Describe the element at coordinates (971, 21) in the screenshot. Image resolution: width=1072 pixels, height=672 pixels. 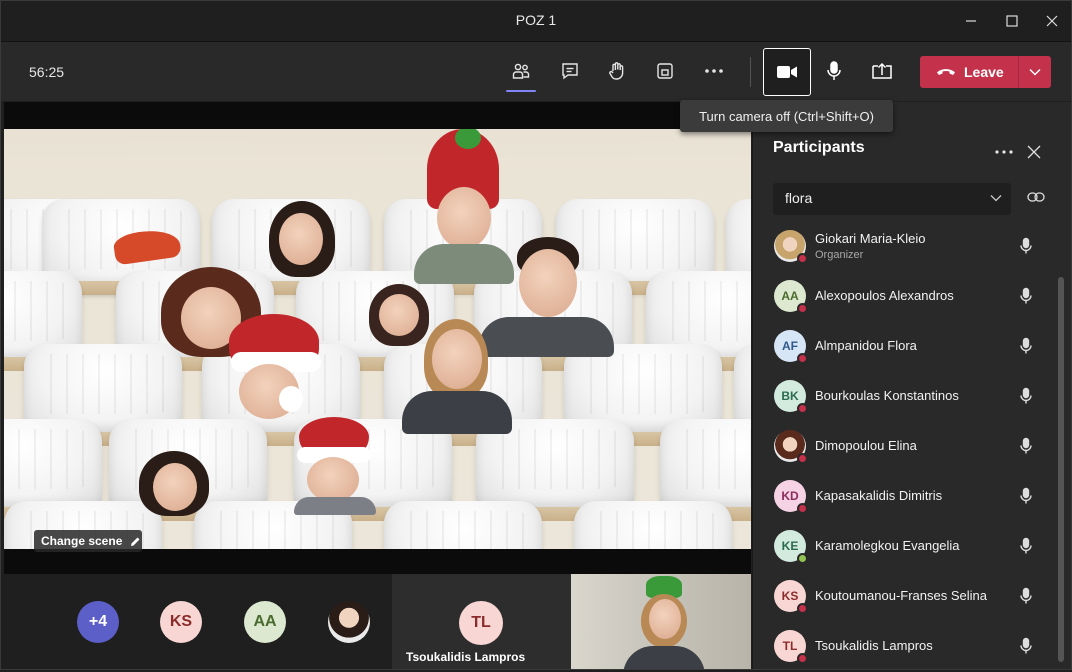
I see `minimize-button` at that location.